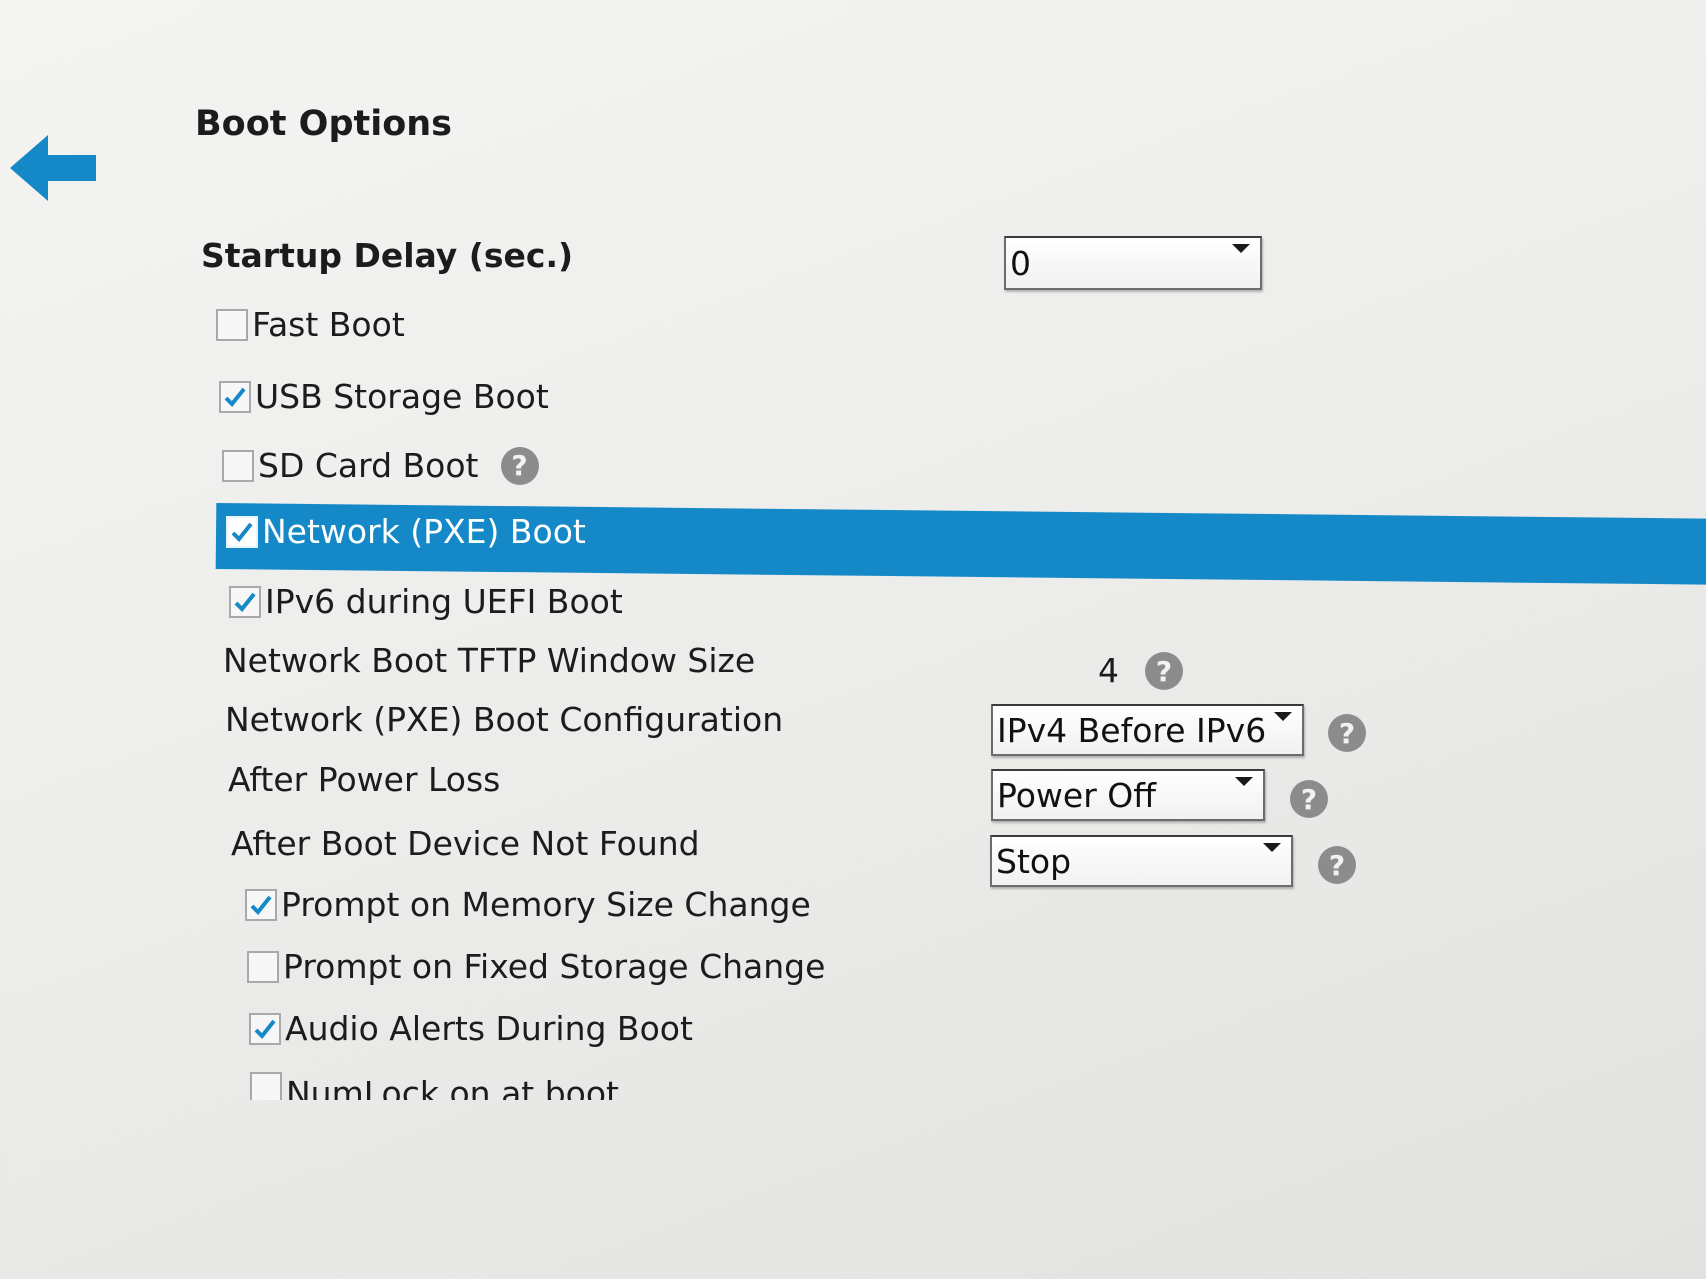  I want to click on device-not-found-value: Stop, so click(1034, 861).